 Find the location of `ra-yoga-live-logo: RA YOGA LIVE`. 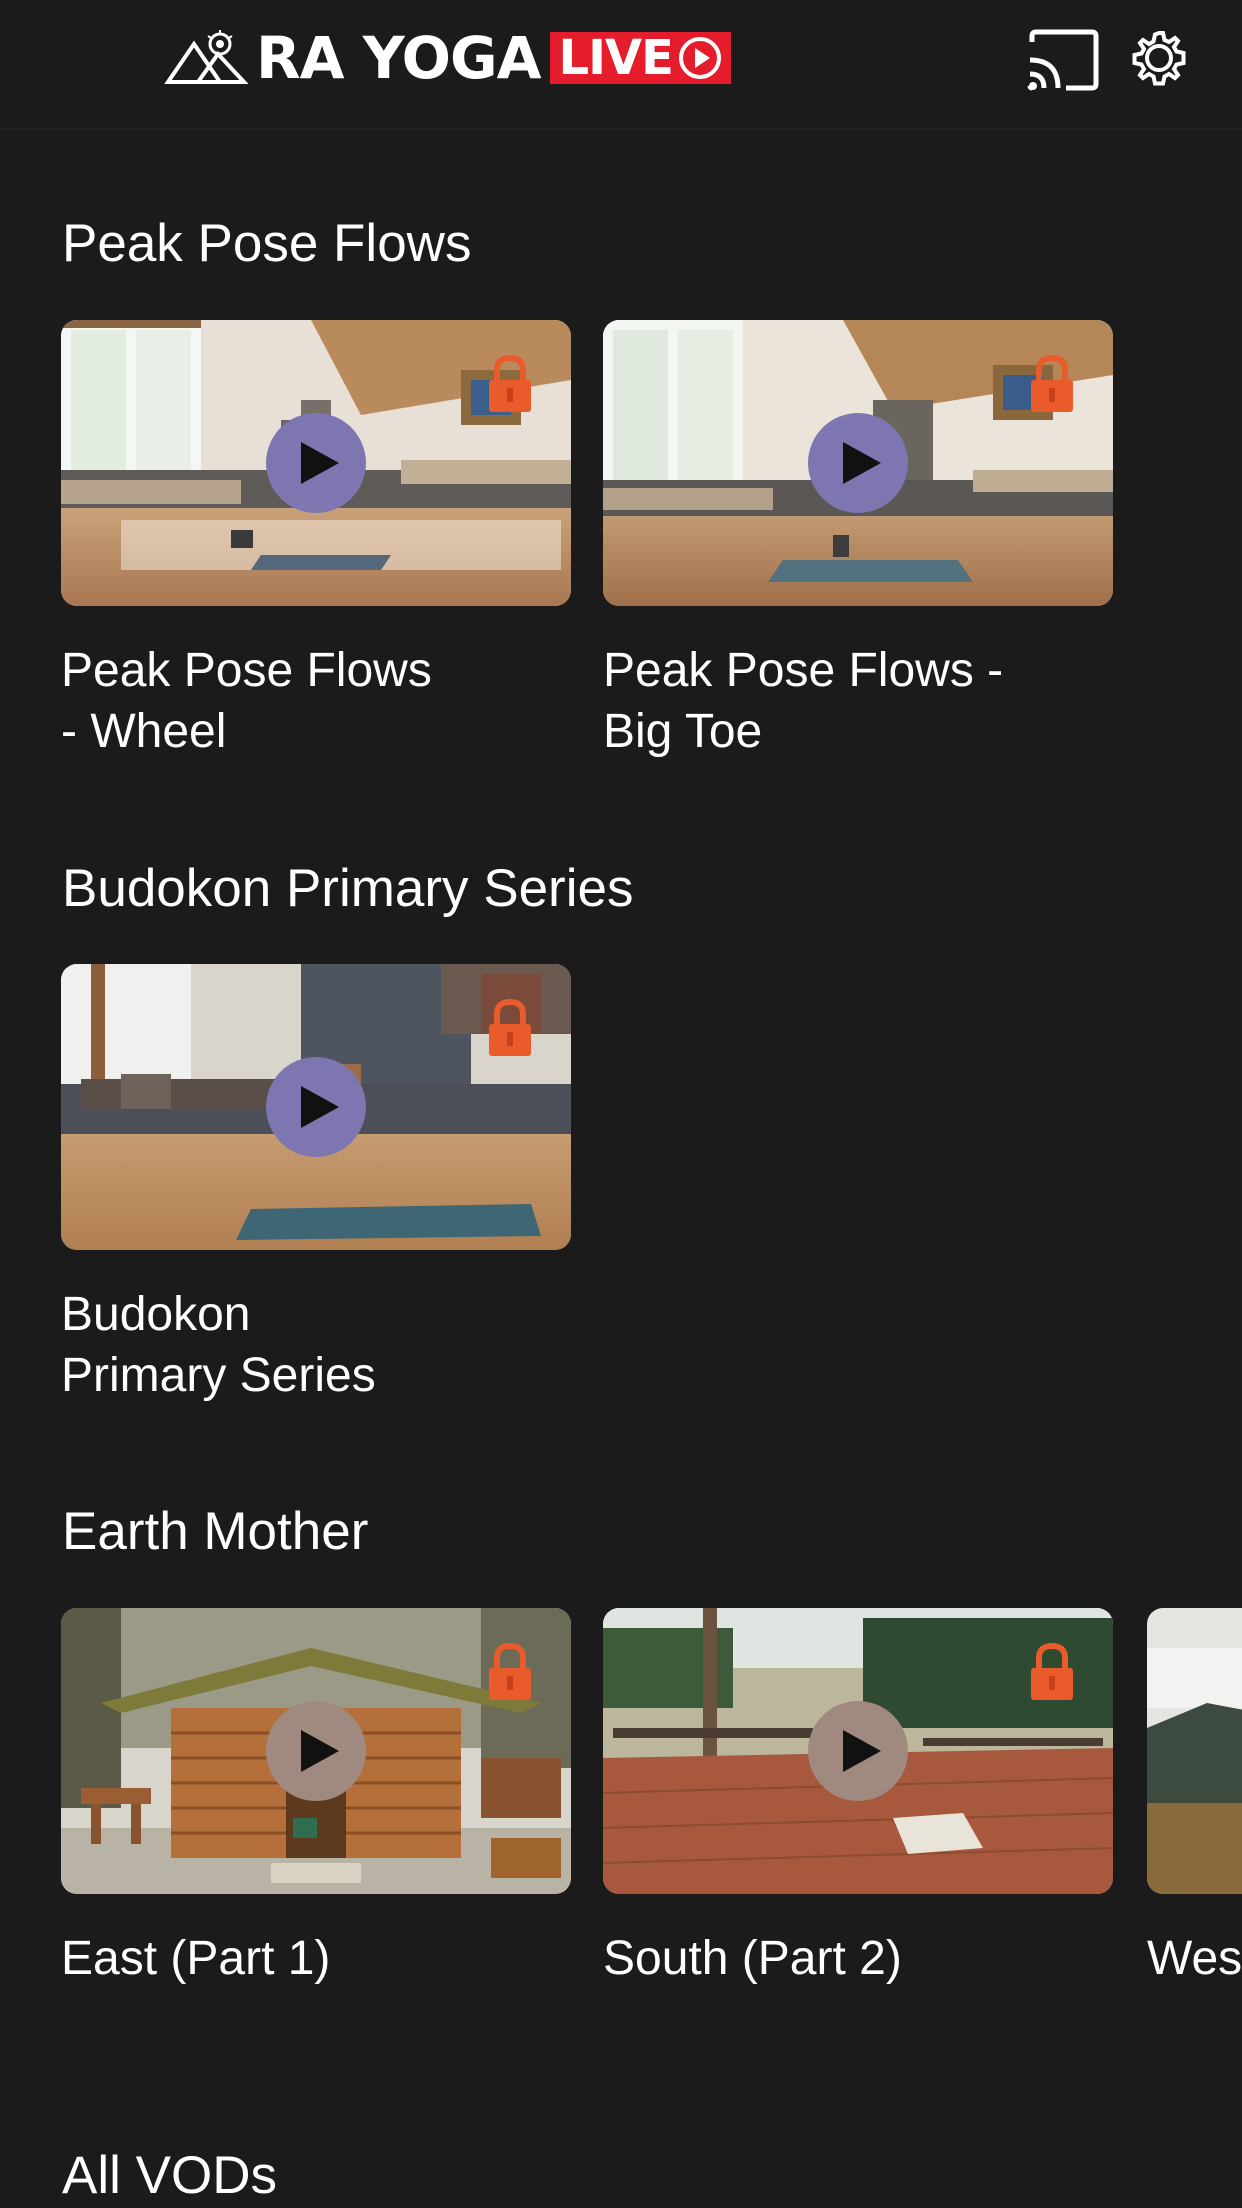

ra-yoga-live-logo: RA YOGA LIVE is located at coordinates (447, 58).